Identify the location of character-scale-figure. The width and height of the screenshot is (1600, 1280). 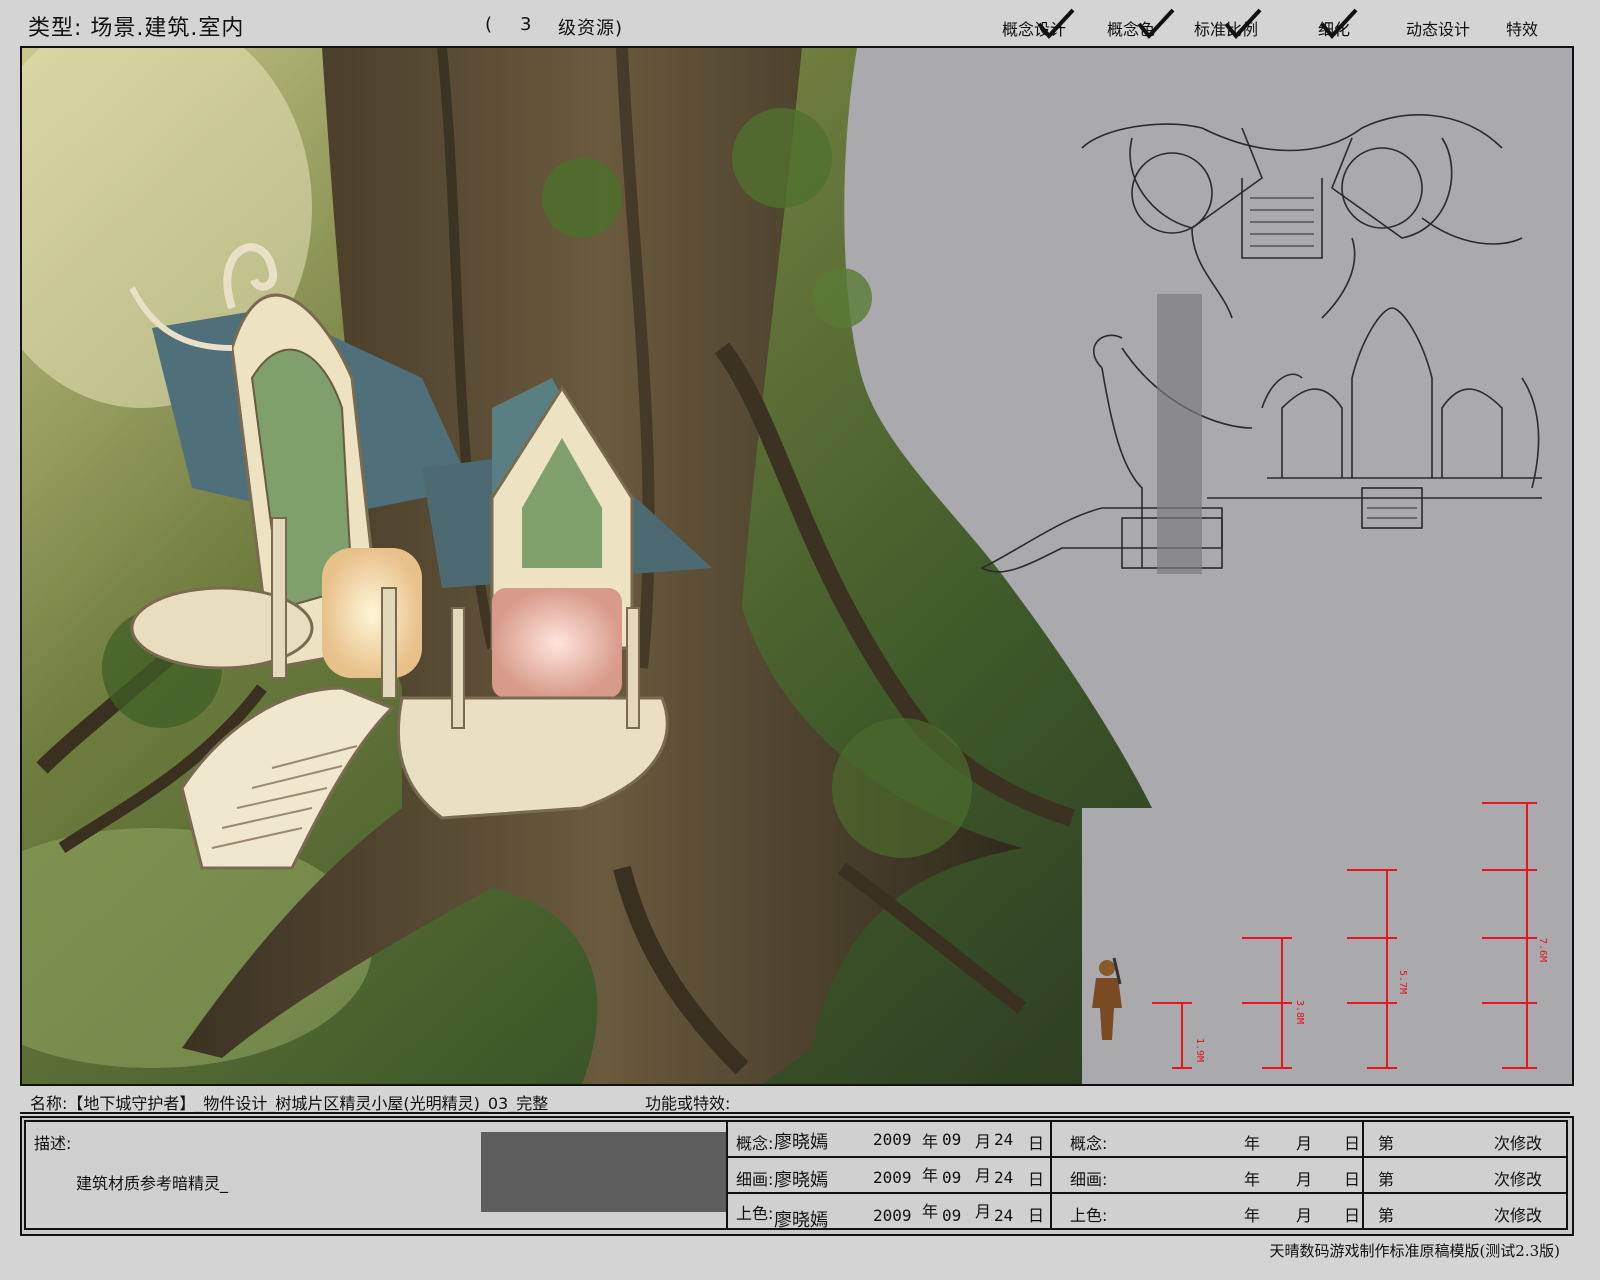
(1107, 998).